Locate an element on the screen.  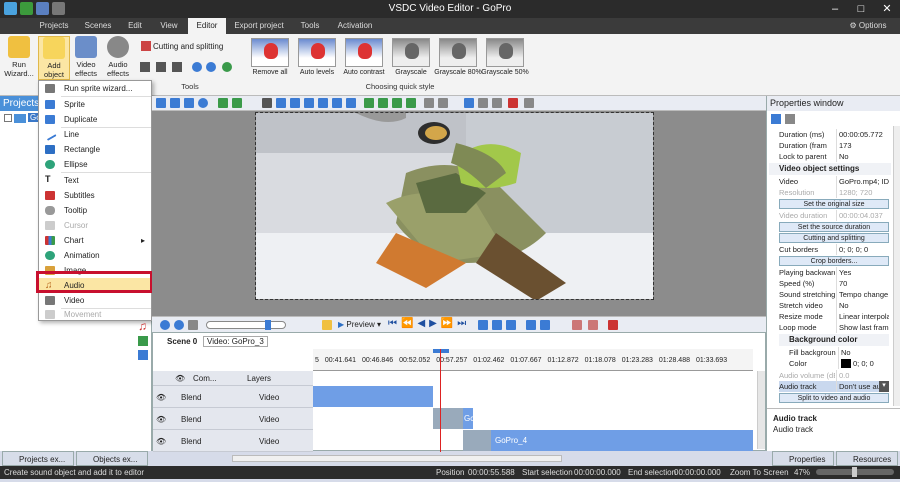
properties-scrollbar is located at coordinates (896, 266).